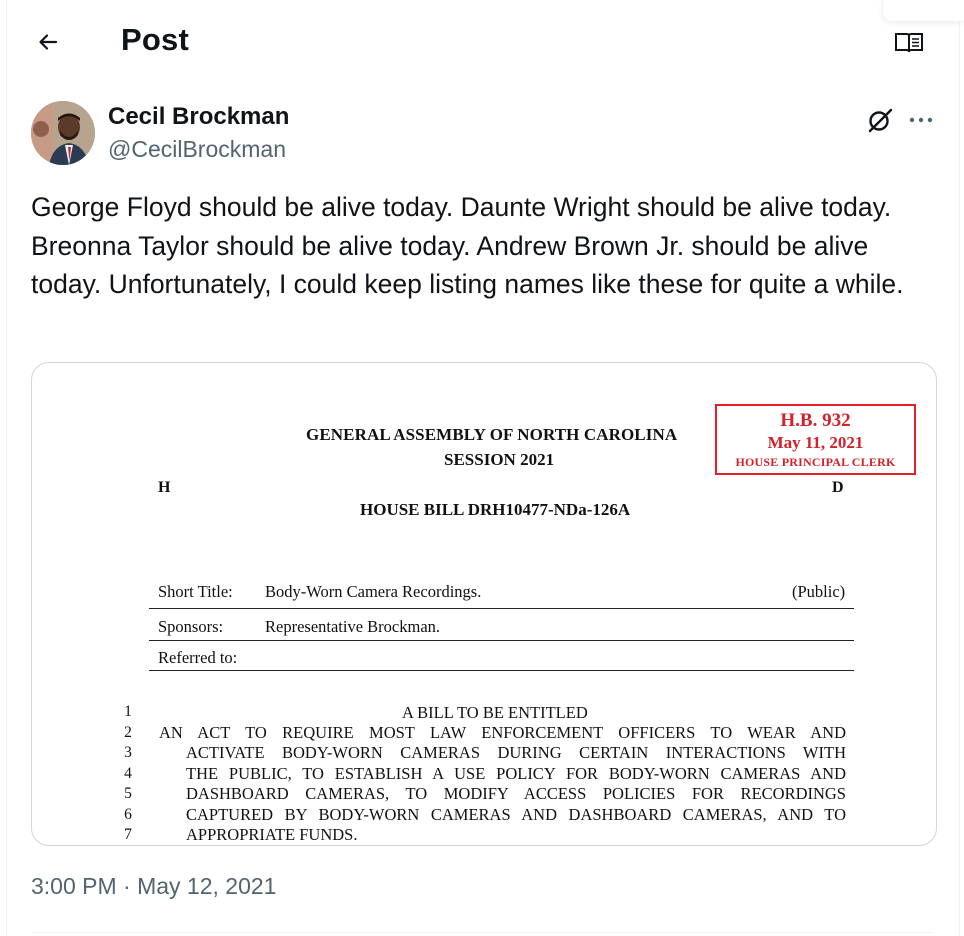 The width and height of the screenshot is (964, 936). Describe the element at coordinates (495, 712) in the screenshot. I see `bill-line: A BILL TO BE ENTITLED` at that location.